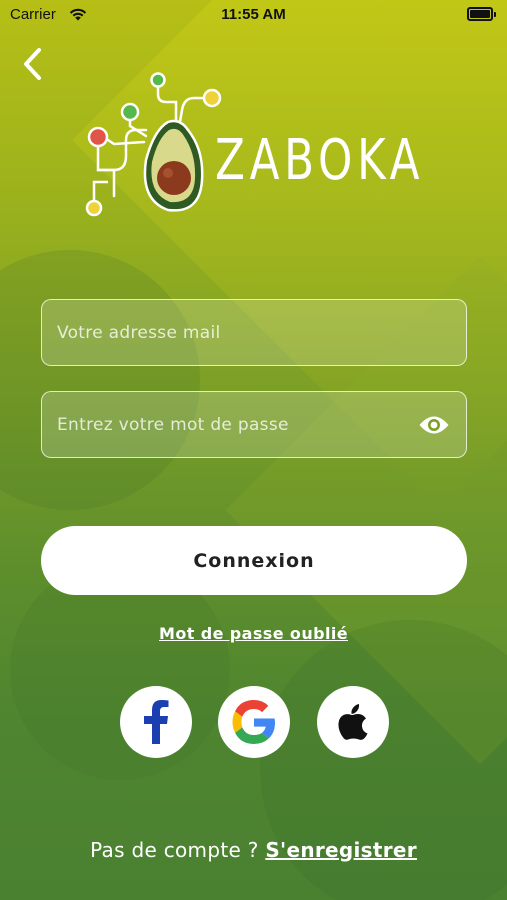 Image resolution: width=507 pixels, height=900 pixels. Describe the element at coordinates (320, 160) in the screenshot. I see `brand-name: ZABOKA` at that location.